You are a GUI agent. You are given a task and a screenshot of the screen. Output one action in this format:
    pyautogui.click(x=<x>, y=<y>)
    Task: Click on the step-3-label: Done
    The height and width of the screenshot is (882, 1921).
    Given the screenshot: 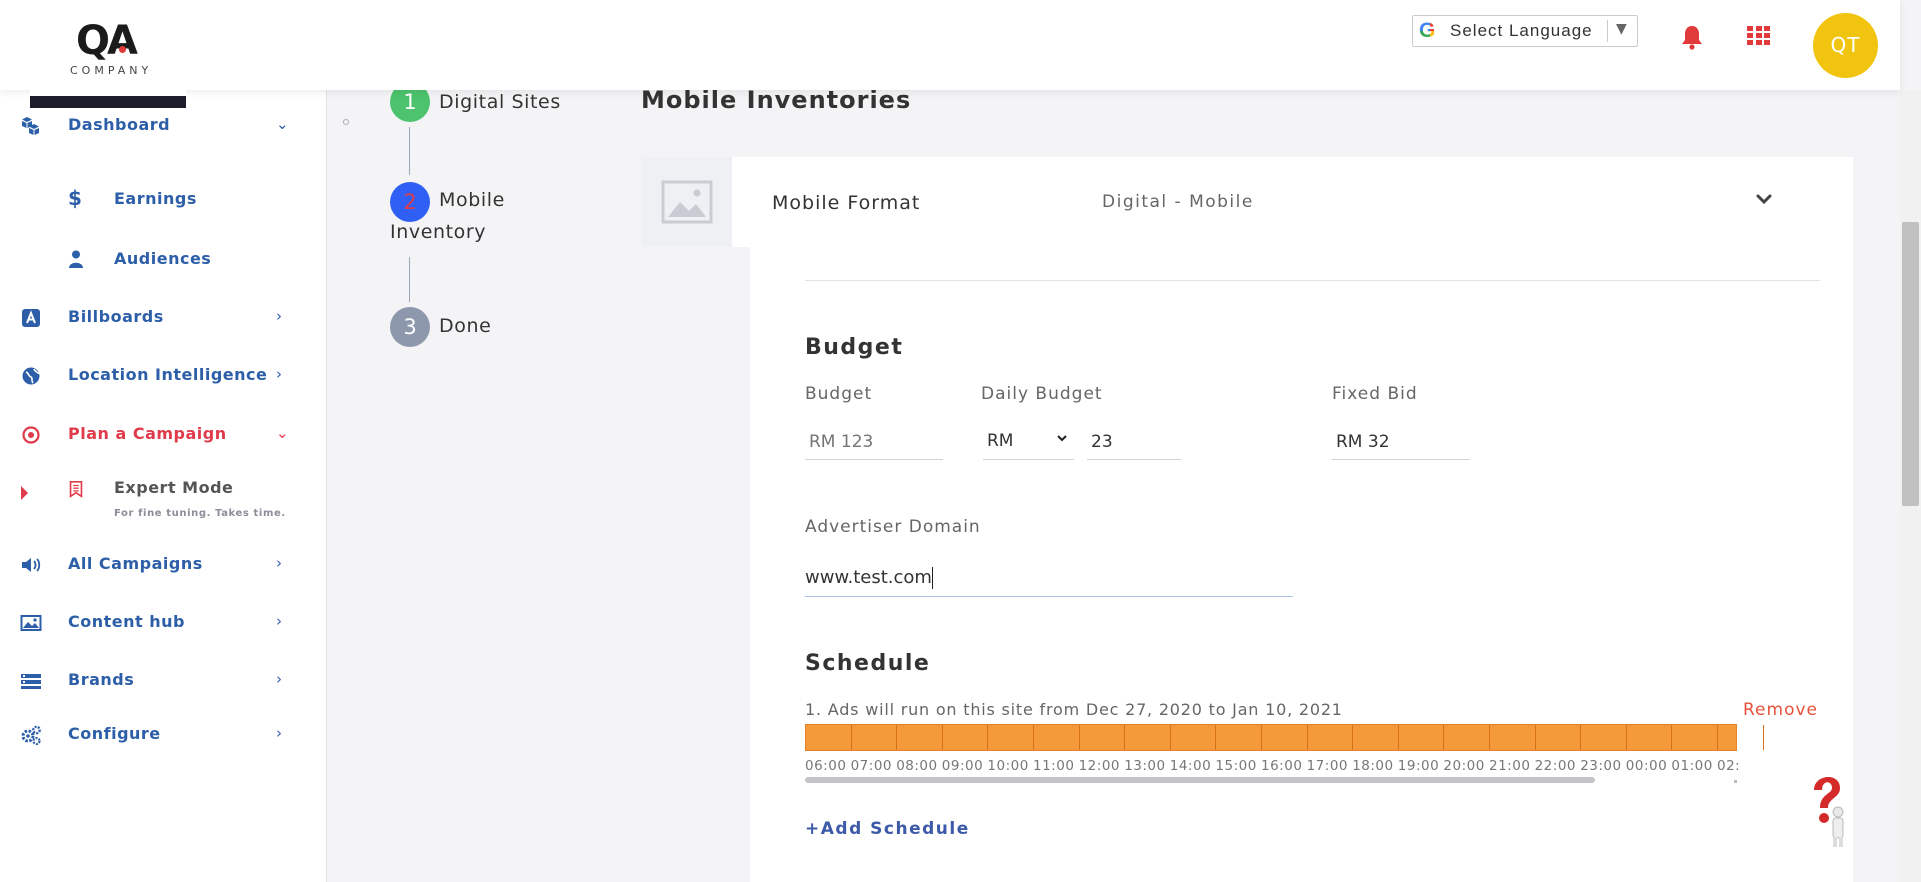 What is the action you would take?
    pyautogui.click(x=465, y=326)
    